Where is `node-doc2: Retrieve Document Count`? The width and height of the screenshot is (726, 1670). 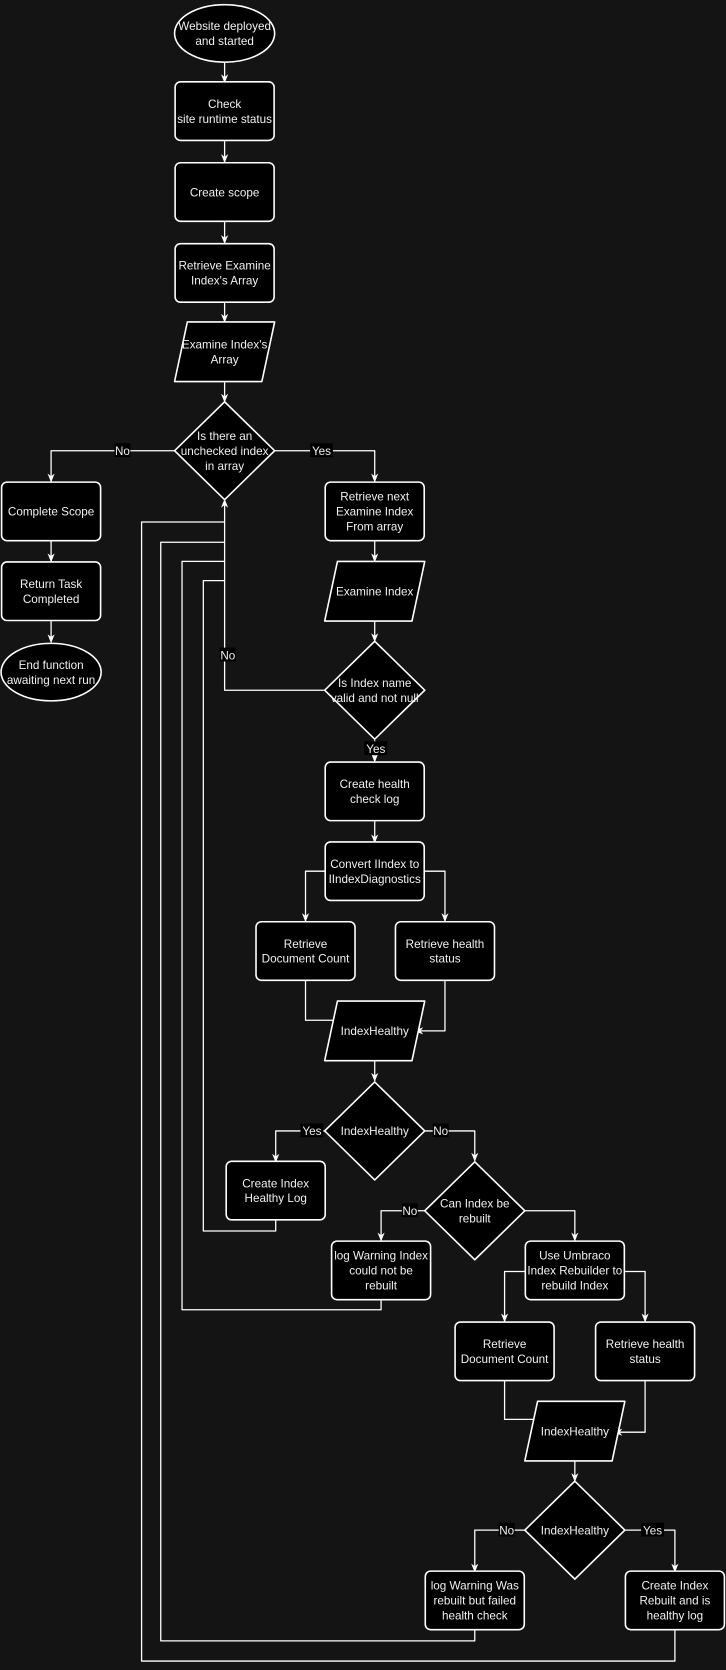
node-doc2: Retrieve Document Count is located at coordinates (504, 1351).